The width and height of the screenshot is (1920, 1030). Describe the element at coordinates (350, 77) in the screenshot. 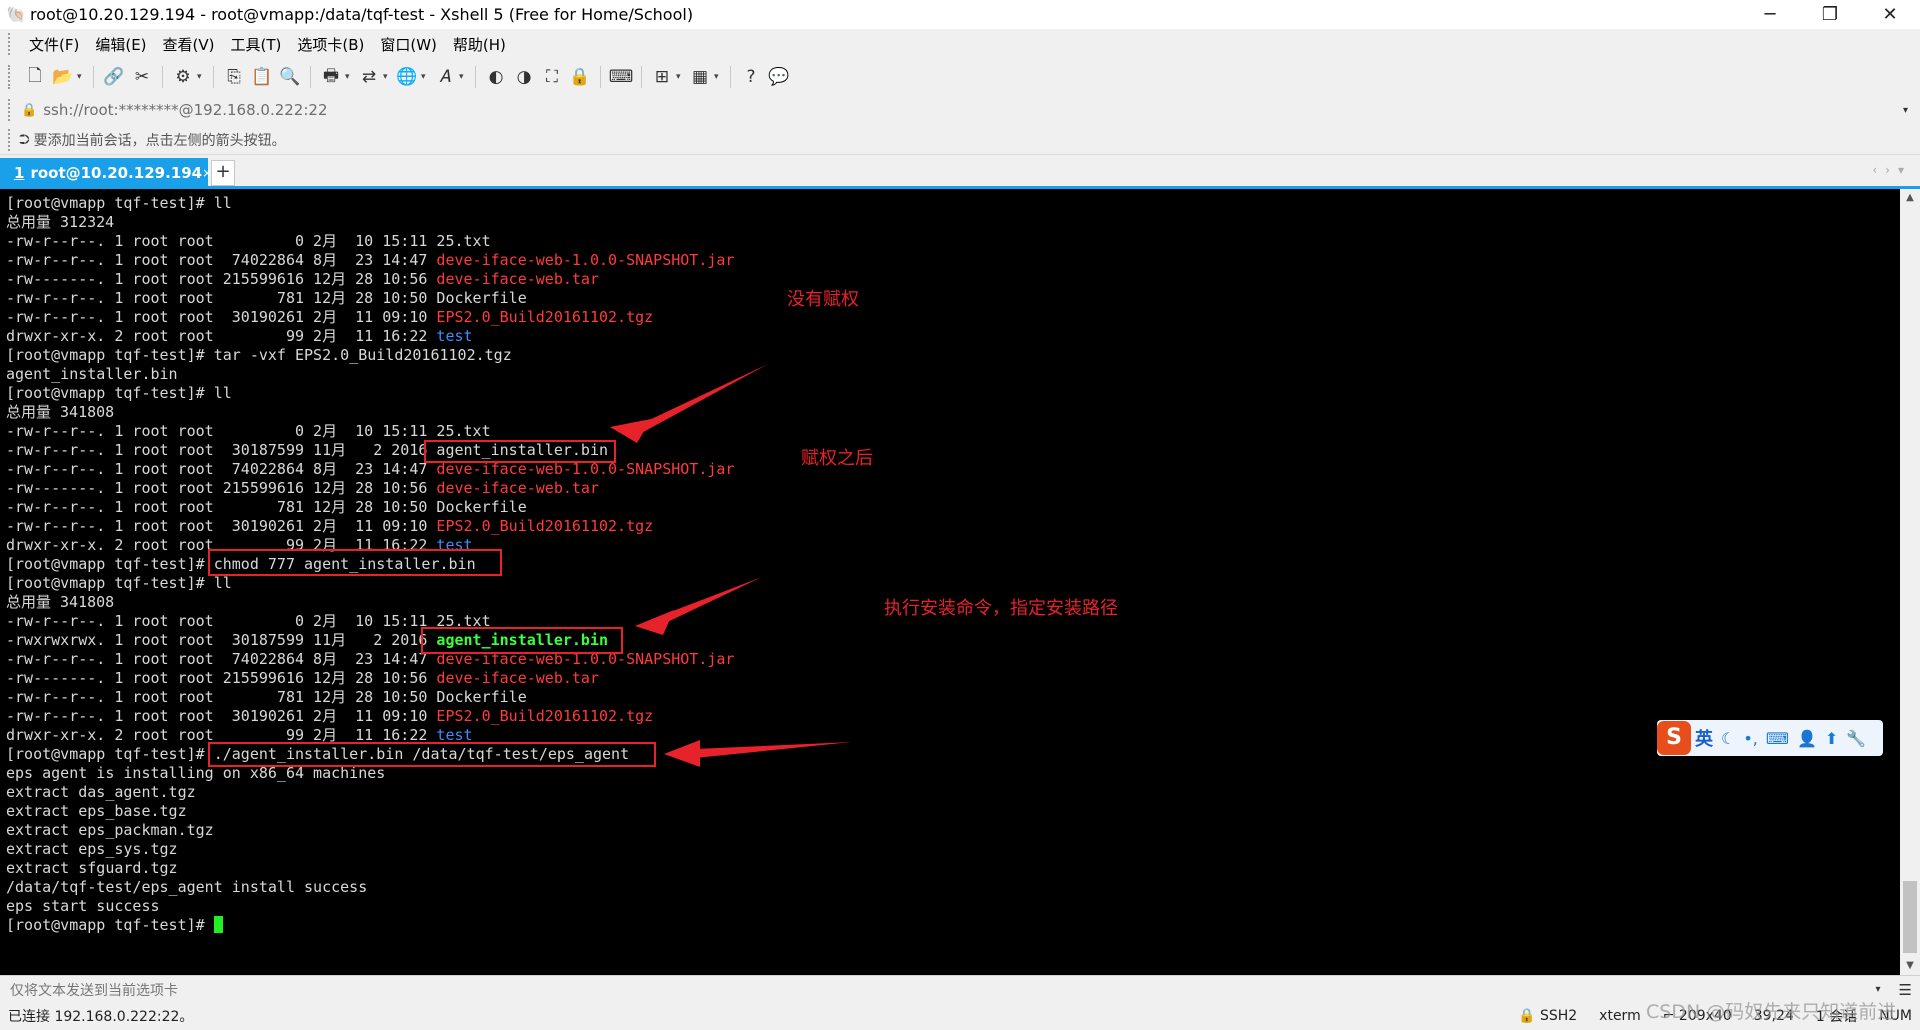

I see `print-dropdown-icon: ▾` at that location.